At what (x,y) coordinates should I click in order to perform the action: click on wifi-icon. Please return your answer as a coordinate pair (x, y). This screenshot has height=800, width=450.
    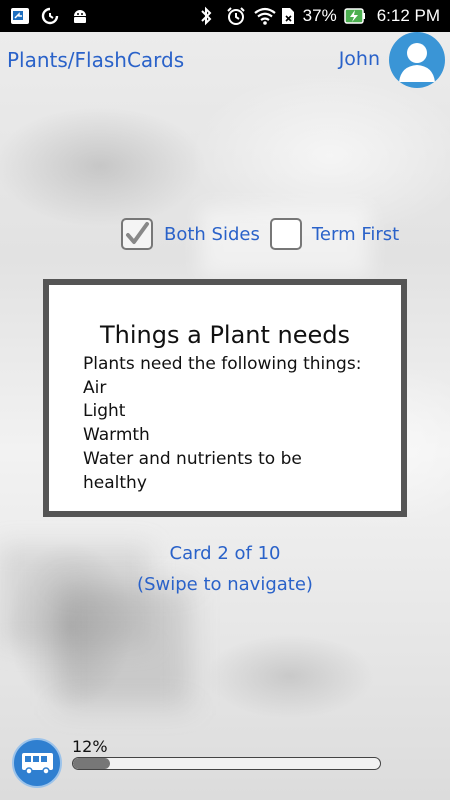
    Looking at the image, I should click on (264, 16).